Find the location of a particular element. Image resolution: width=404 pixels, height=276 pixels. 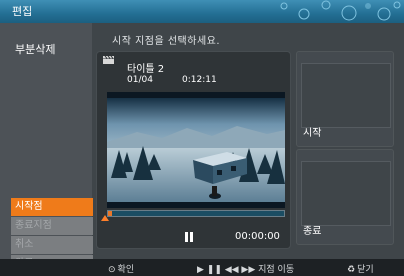

clapperboard-icon is located at coordinates (108, 60).